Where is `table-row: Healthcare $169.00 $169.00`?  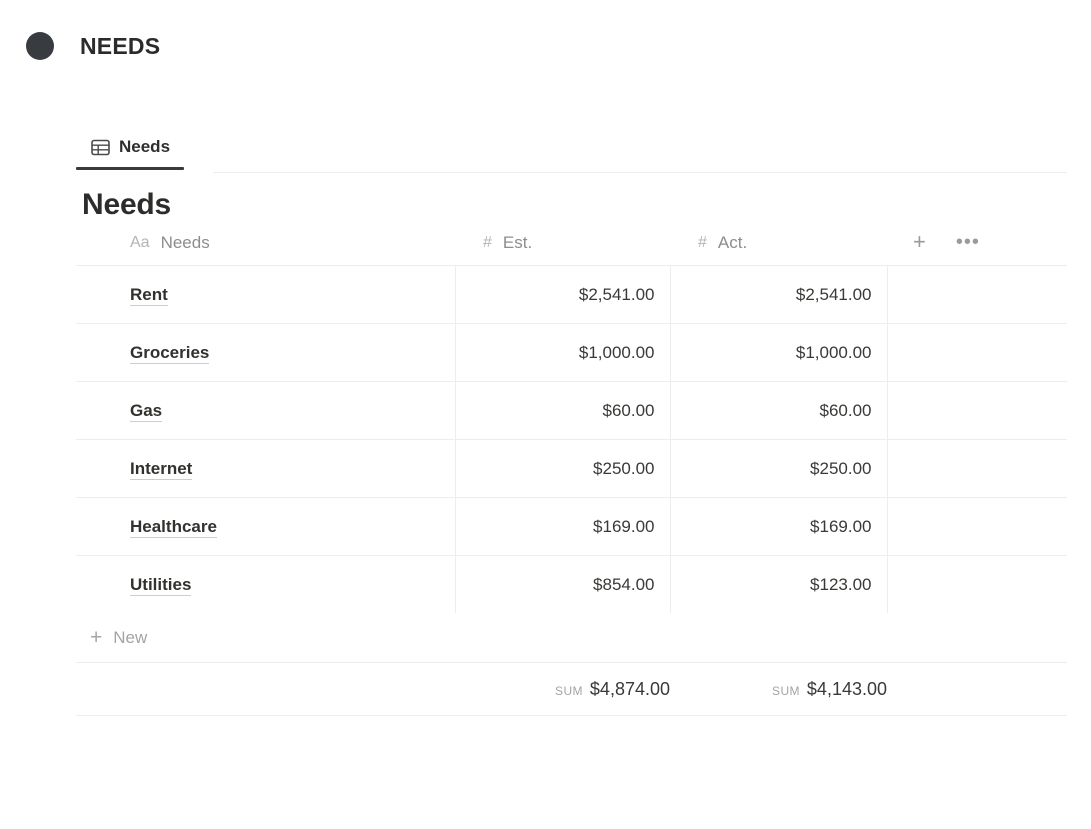 table-row: Healthcare $169.00 $169.00 is located at coordinates (571, 526).